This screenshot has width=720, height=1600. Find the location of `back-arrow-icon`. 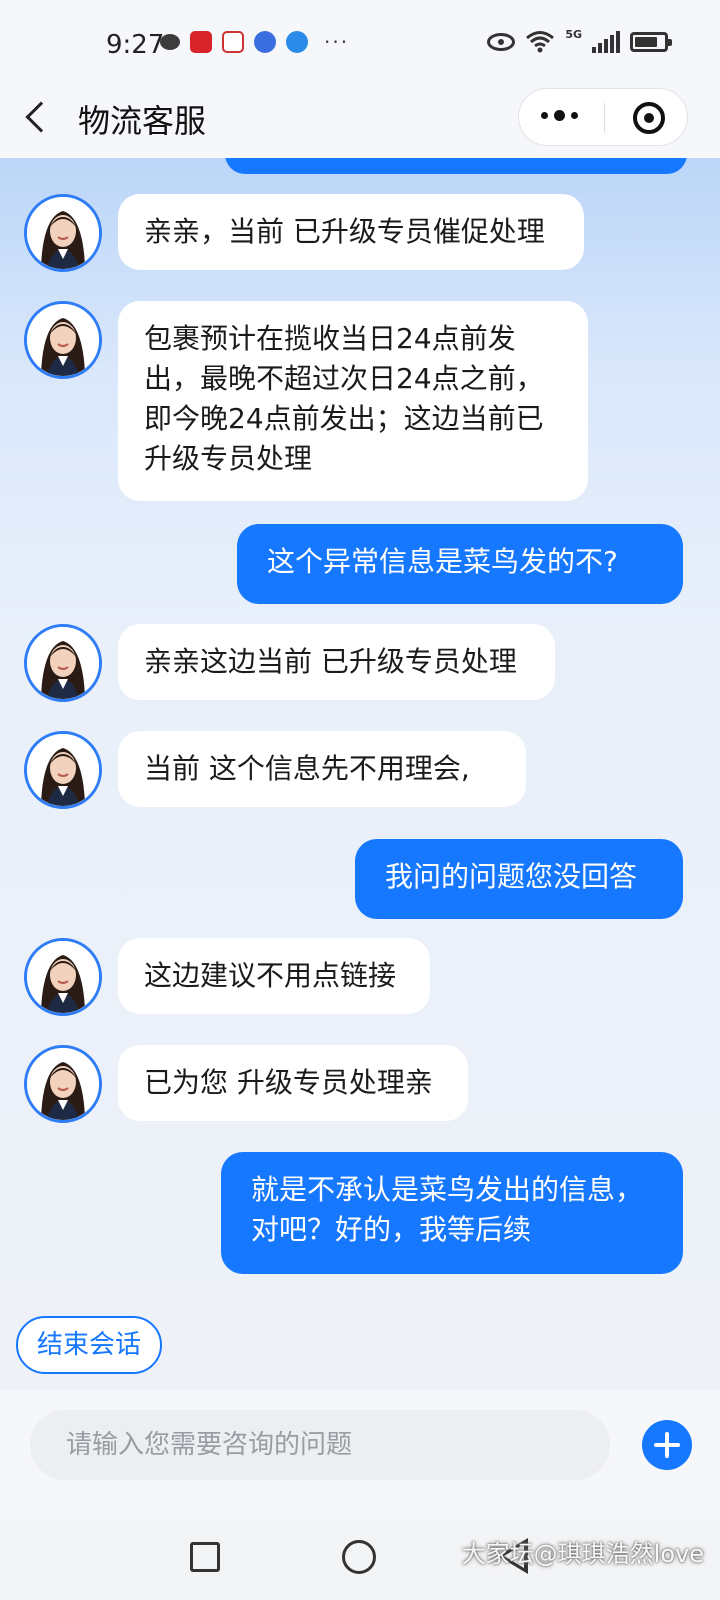

back-arrow-icon is located at coordinates (41, 117).